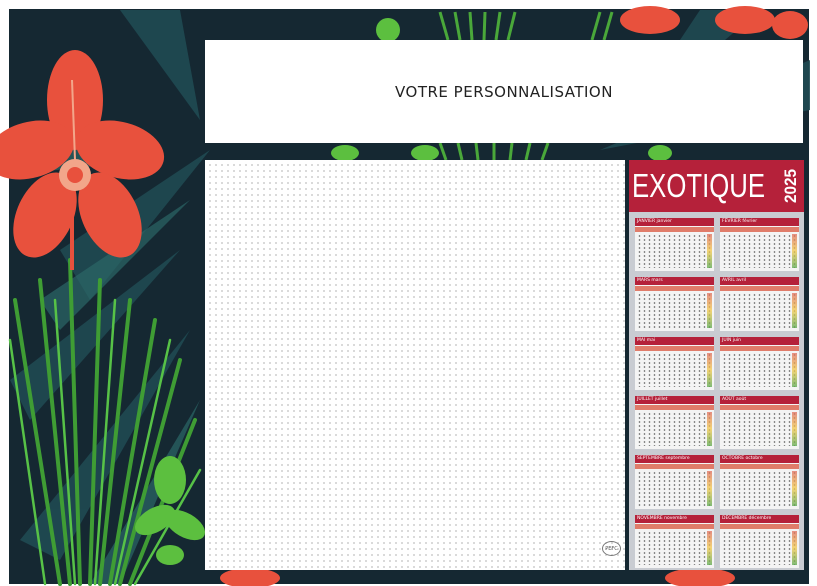 The width and height of the screenshot is (817, 586). I want to click on calendar-header: EXOTIQUE 2025, so click(716, 186).